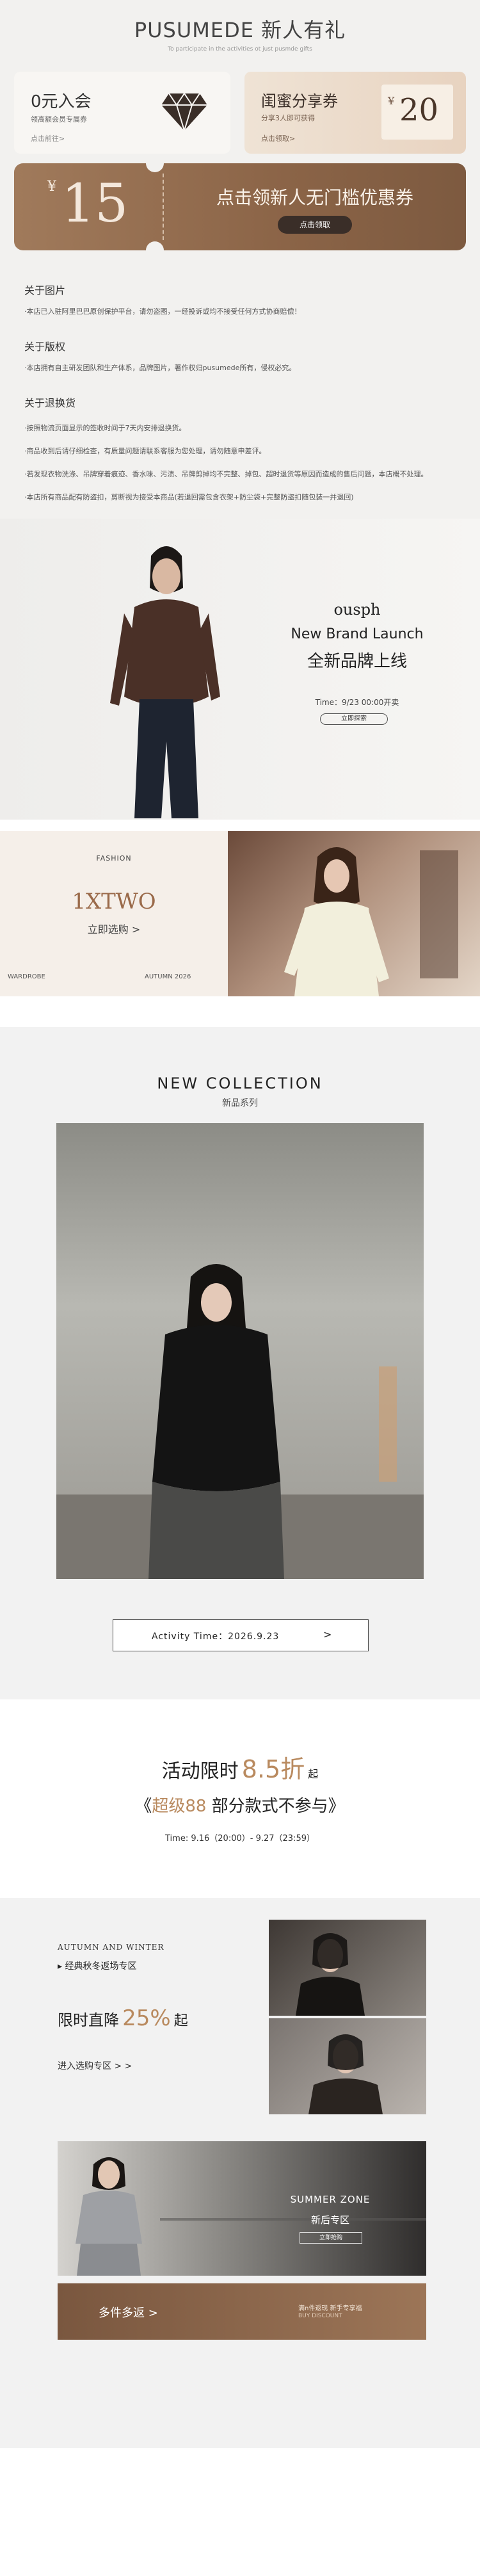 The image size is (480, 2576). Describe the element at coordinates (26, 976) in the screenshot. I see `fashion-left-label: WARDROBE` at that location.